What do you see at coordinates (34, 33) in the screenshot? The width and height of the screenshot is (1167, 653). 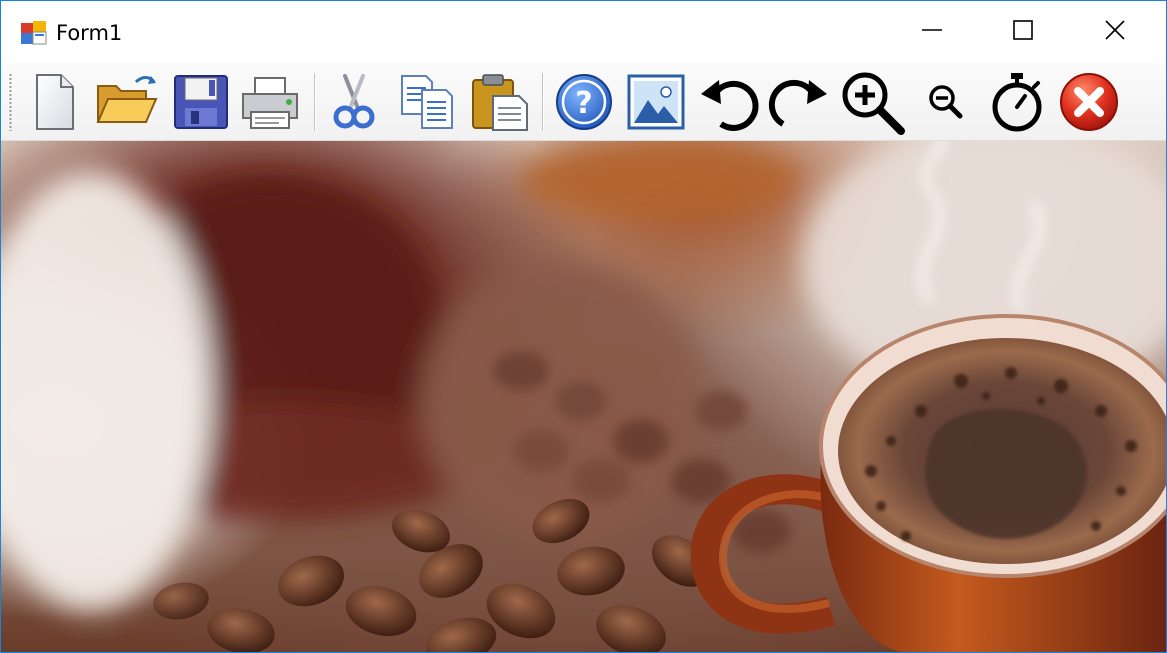 I see `form-app-icon` at bounding box center [34, 33].